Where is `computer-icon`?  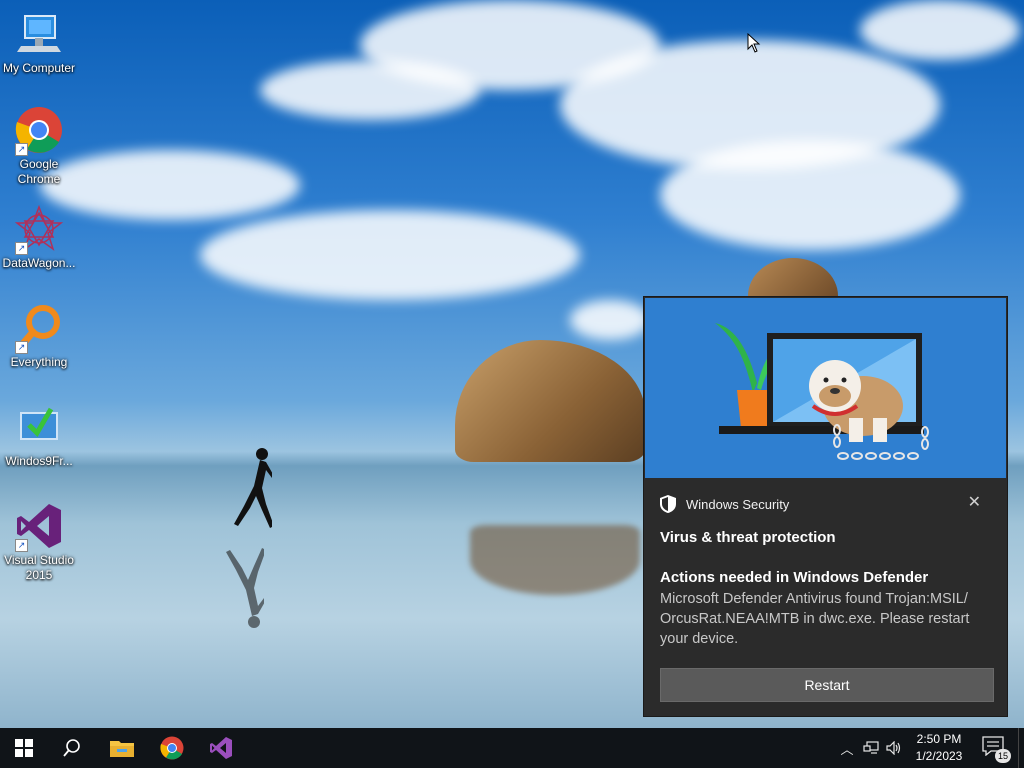 computer-icon is located at coordinates (39, 34).